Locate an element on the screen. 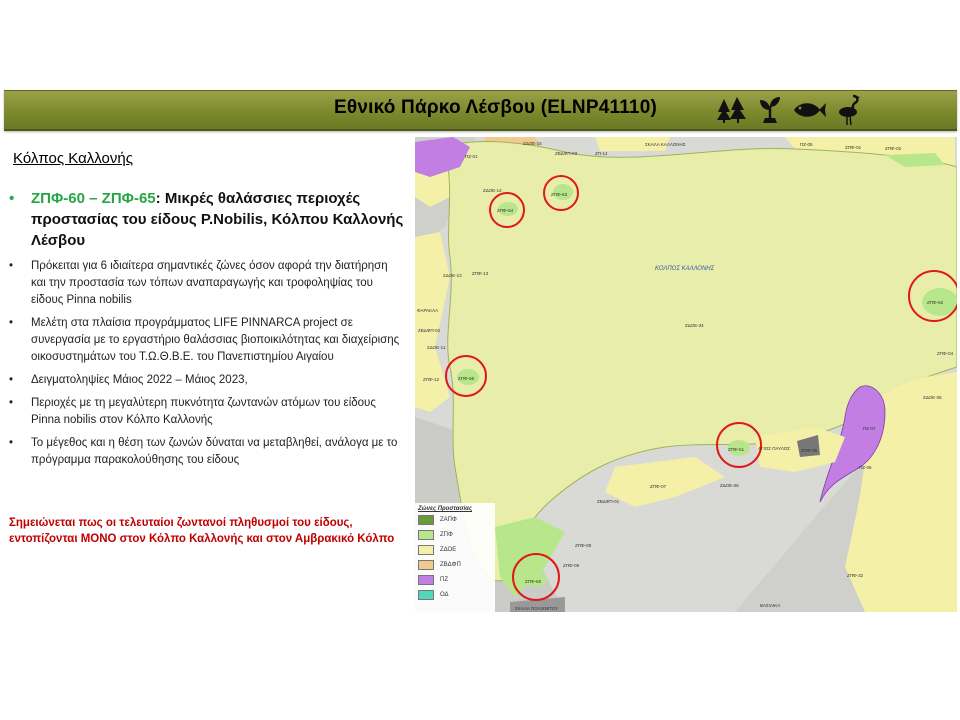 Image resolution: width=960 pixels, height=720 pixels. zone-label: ΖΔΟΕ-13 is located at coordinates (452, 275).